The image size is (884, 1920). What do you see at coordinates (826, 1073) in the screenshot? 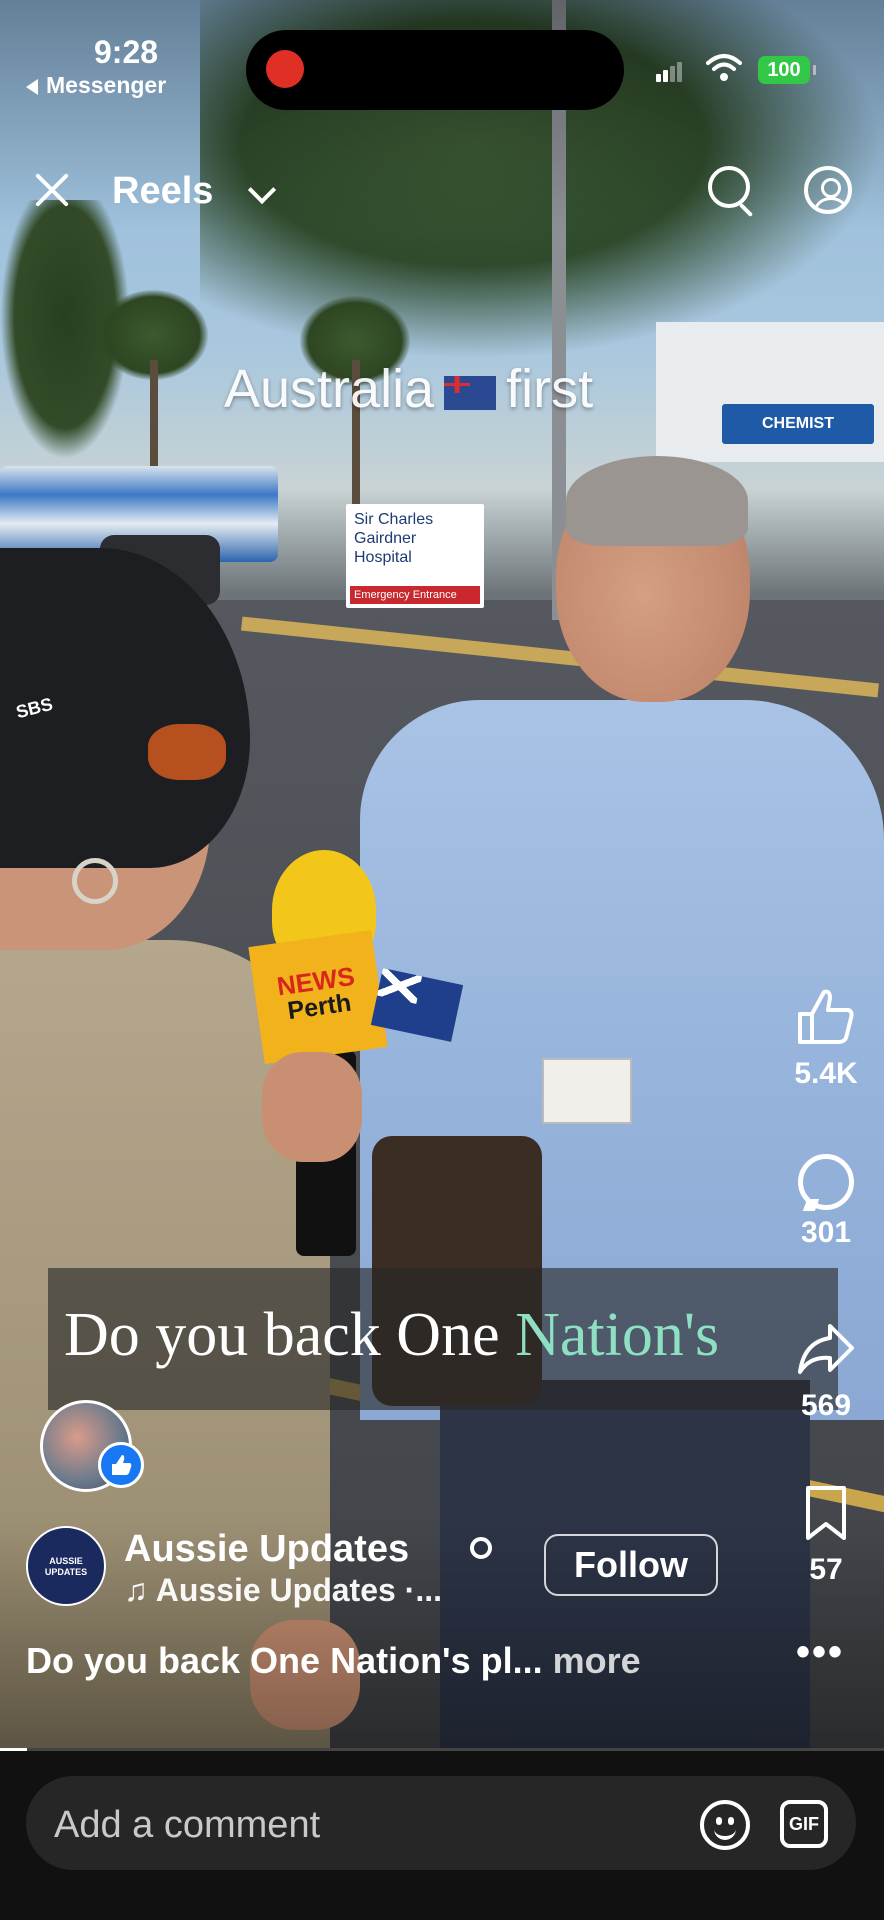
I see `like-count: 5.4K` at bounding box center [826, 1073].